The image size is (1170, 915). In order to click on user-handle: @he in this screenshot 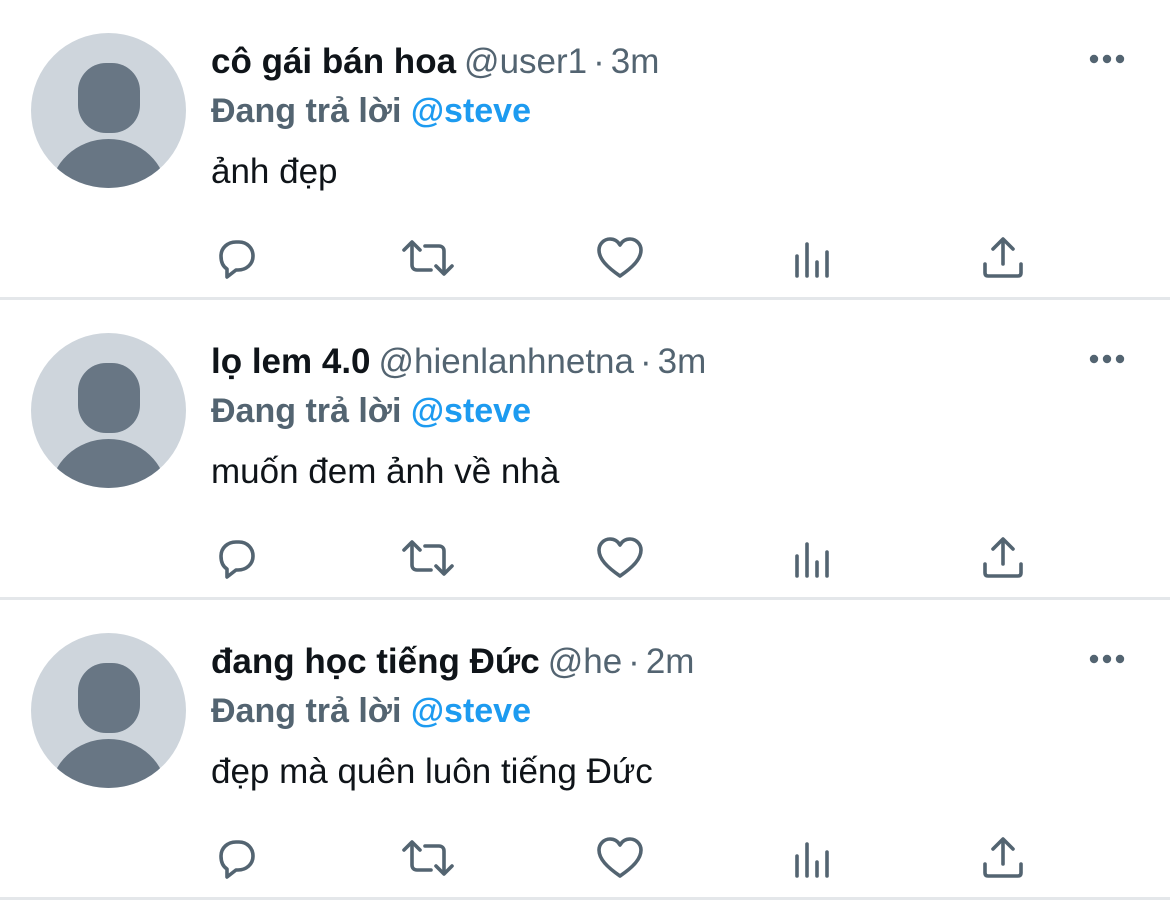, I will do `click(585, 661)`.